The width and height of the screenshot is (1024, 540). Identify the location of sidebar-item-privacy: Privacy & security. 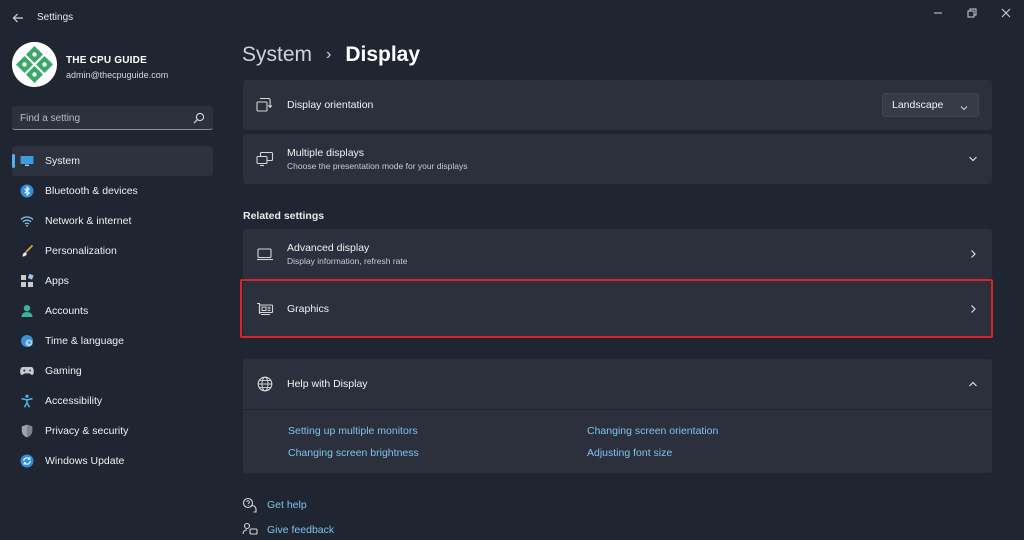
(112, 431).